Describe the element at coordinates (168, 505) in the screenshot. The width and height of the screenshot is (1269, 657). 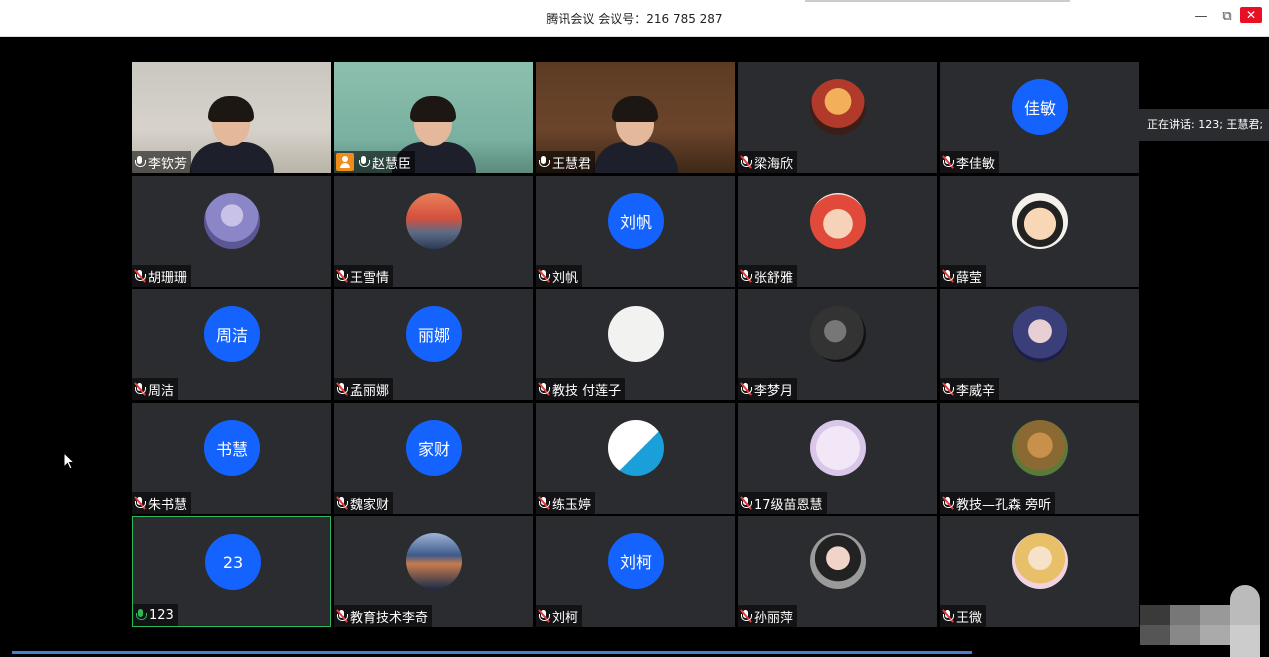
I see `participant-name: 朱书慧` at that location.